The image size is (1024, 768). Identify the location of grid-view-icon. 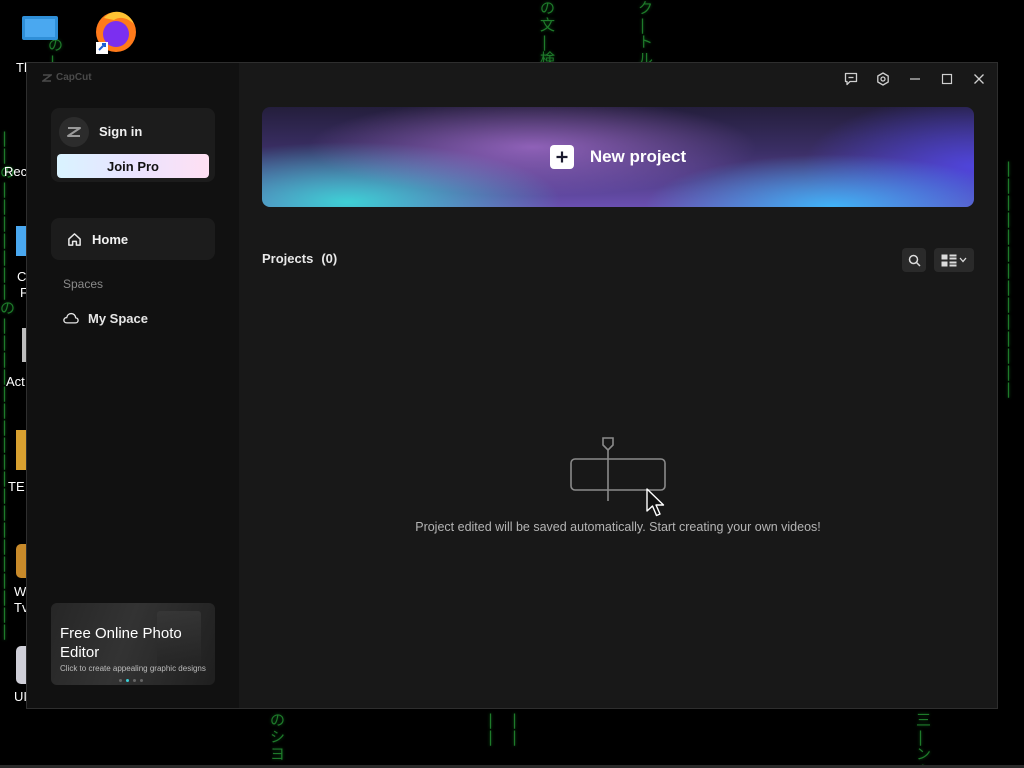
(949, 260).